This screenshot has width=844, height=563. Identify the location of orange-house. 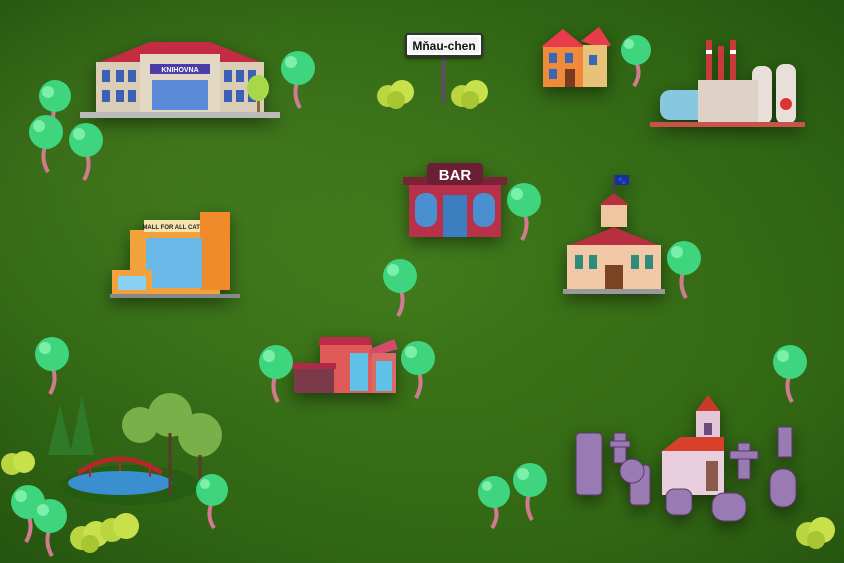
(573, 57).